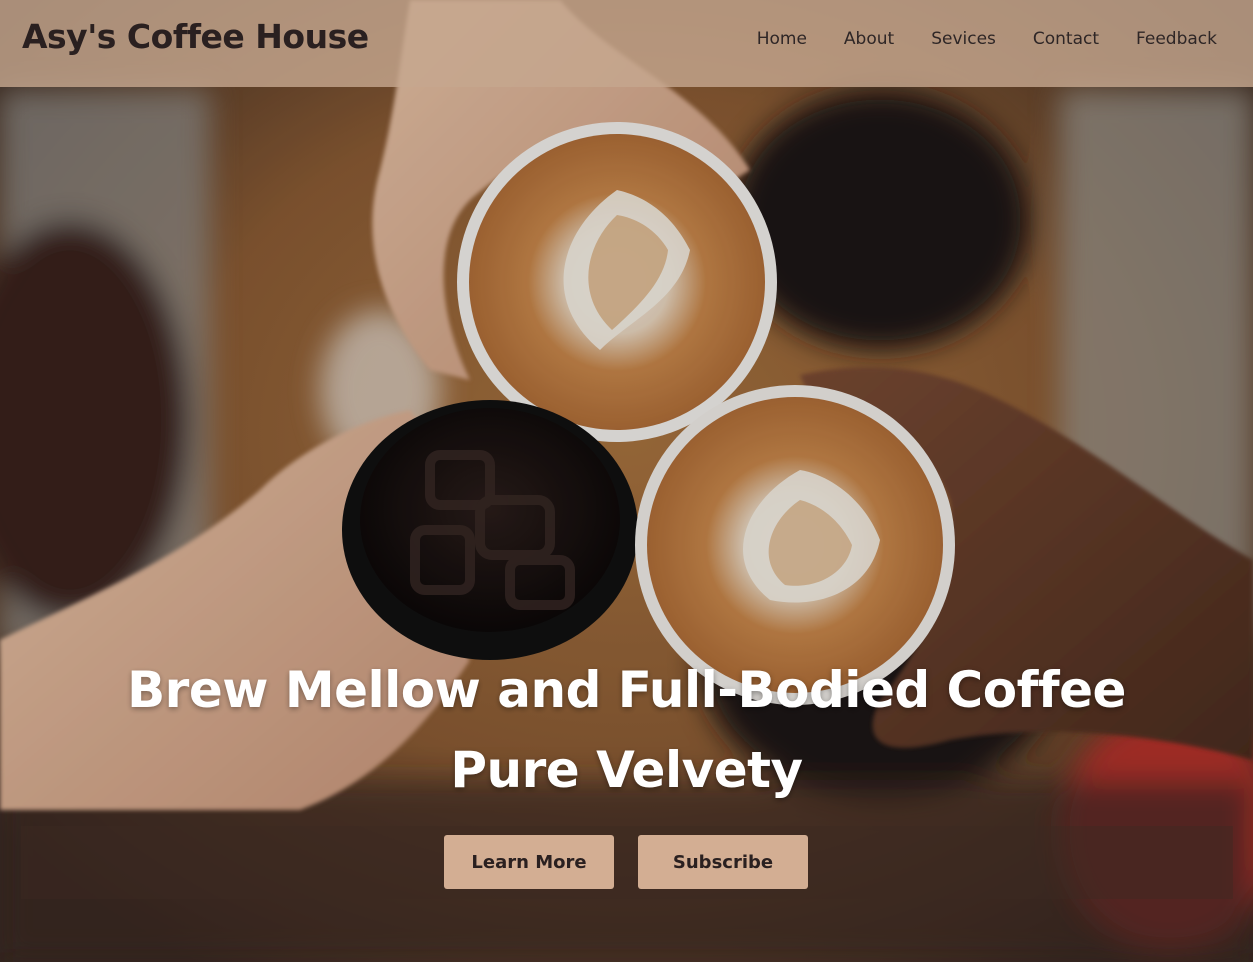 The height and width of the screenshot is (962, 1253). Describe the element at coordinates (869, 39) in the screenshot. I see `nav-link-about: About` at that location.